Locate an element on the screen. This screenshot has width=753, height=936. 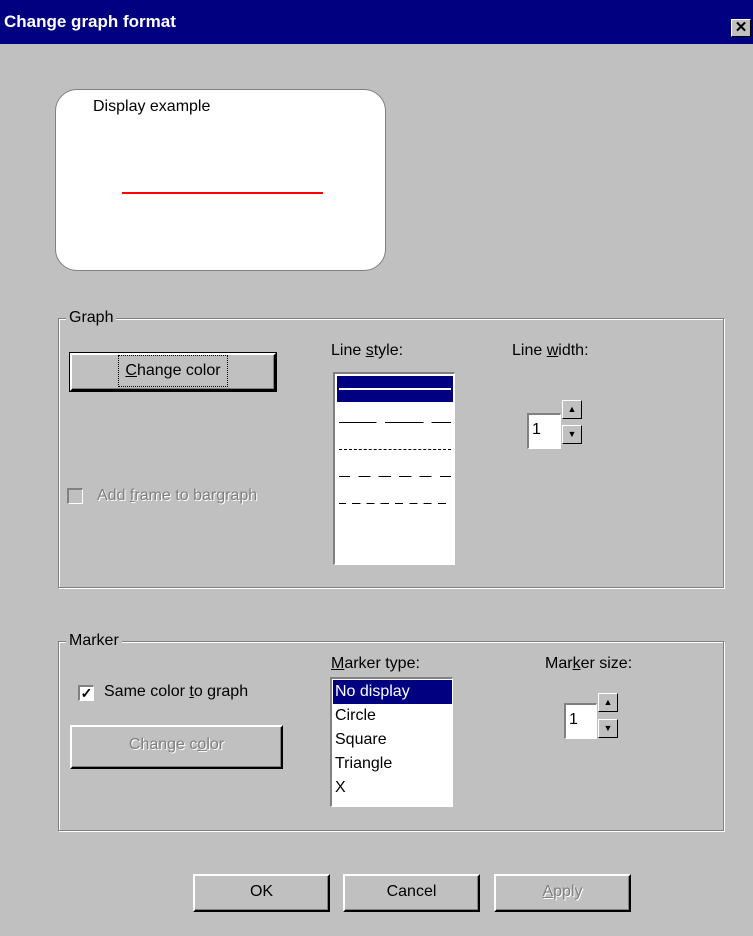
marker-type-item: Square is located at coordinates (392, 740).